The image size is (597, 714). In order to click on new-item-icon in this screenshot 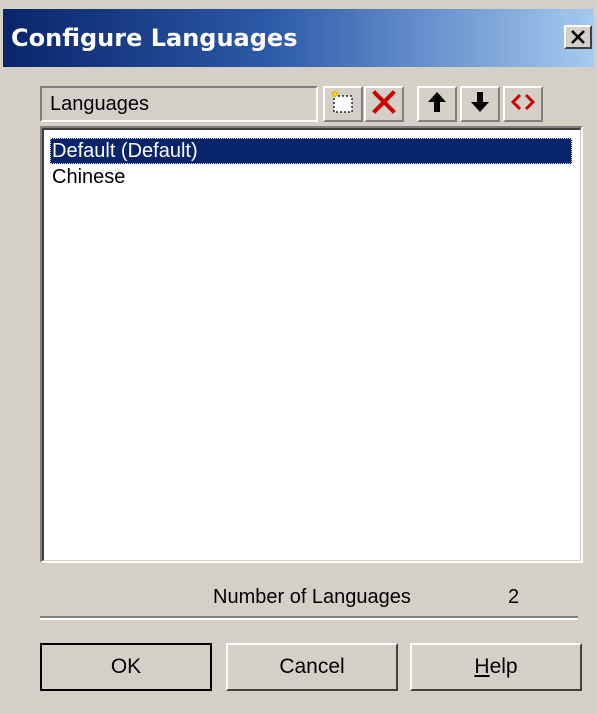, I will do `click(343, 104)`.